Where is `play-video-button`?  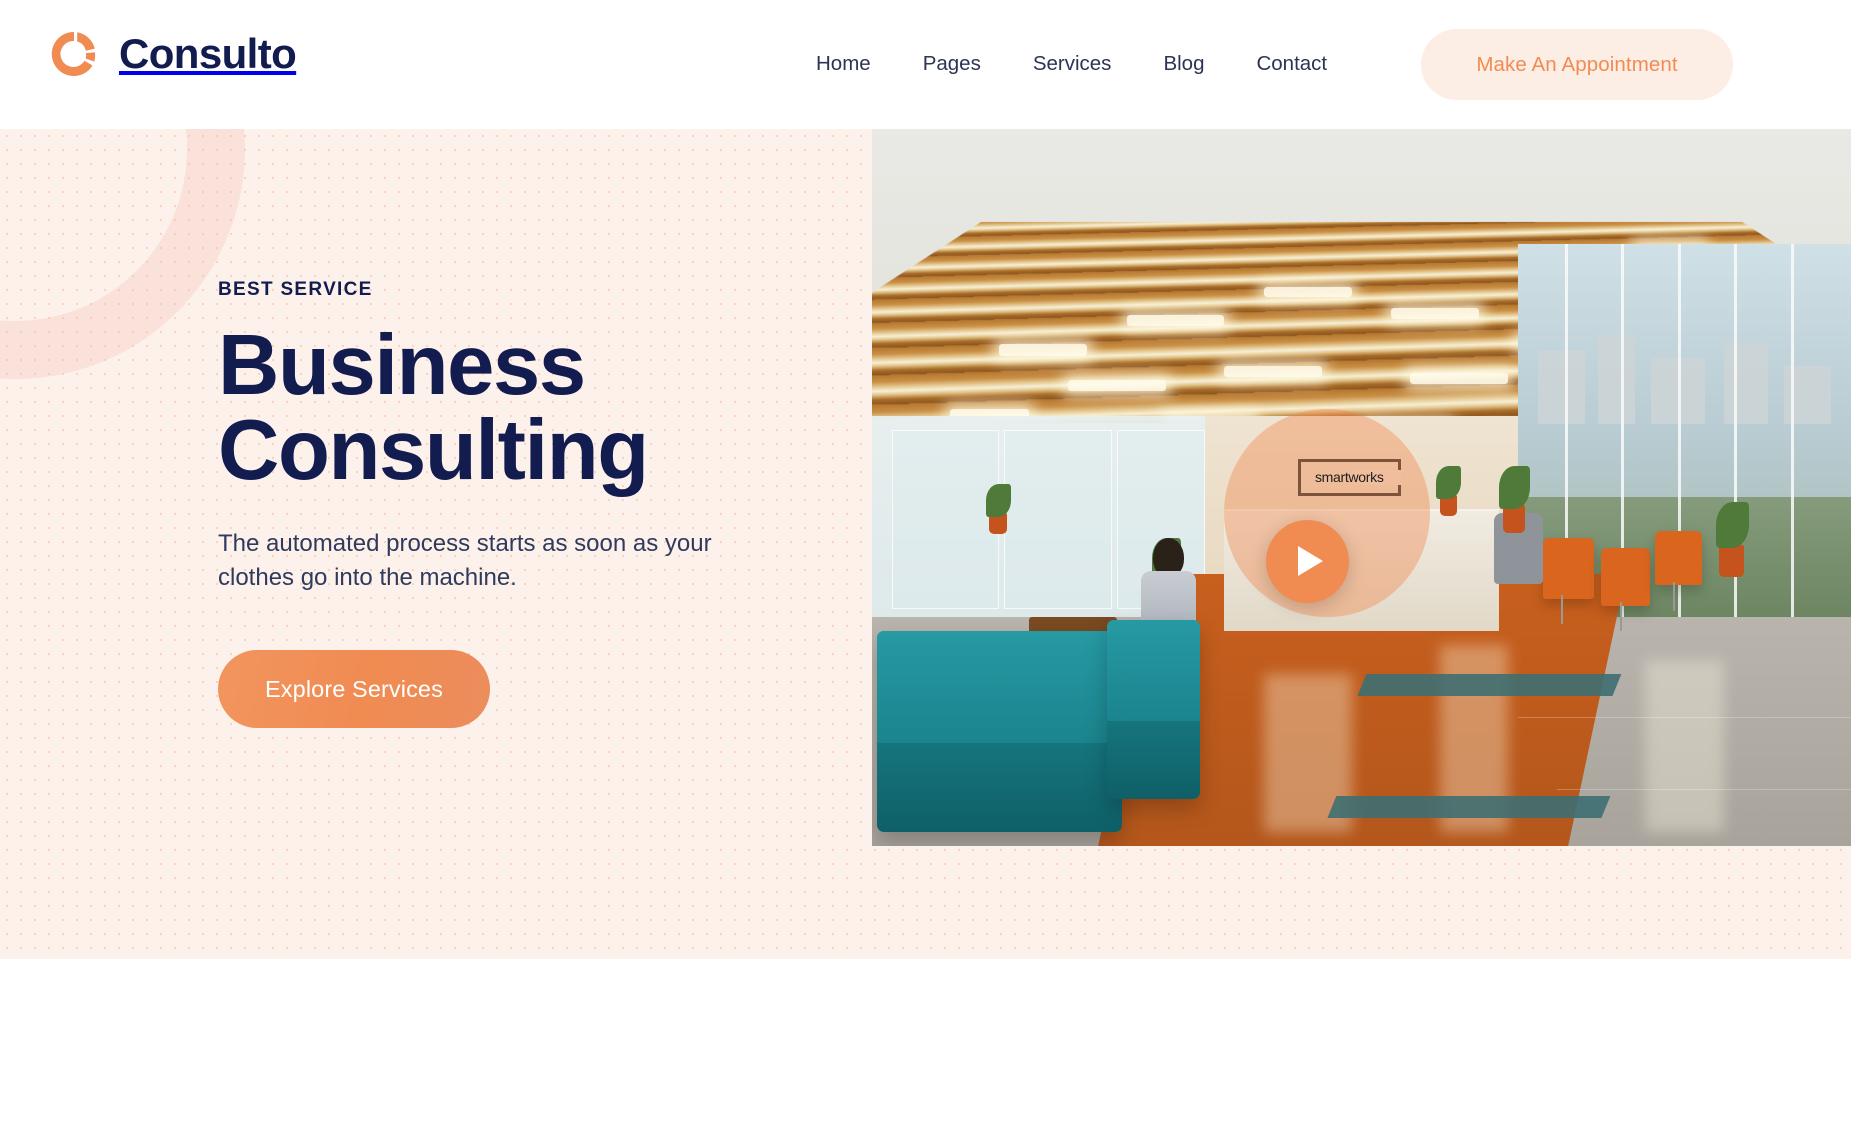
play-video-button is located at coordinates (1307, 561).